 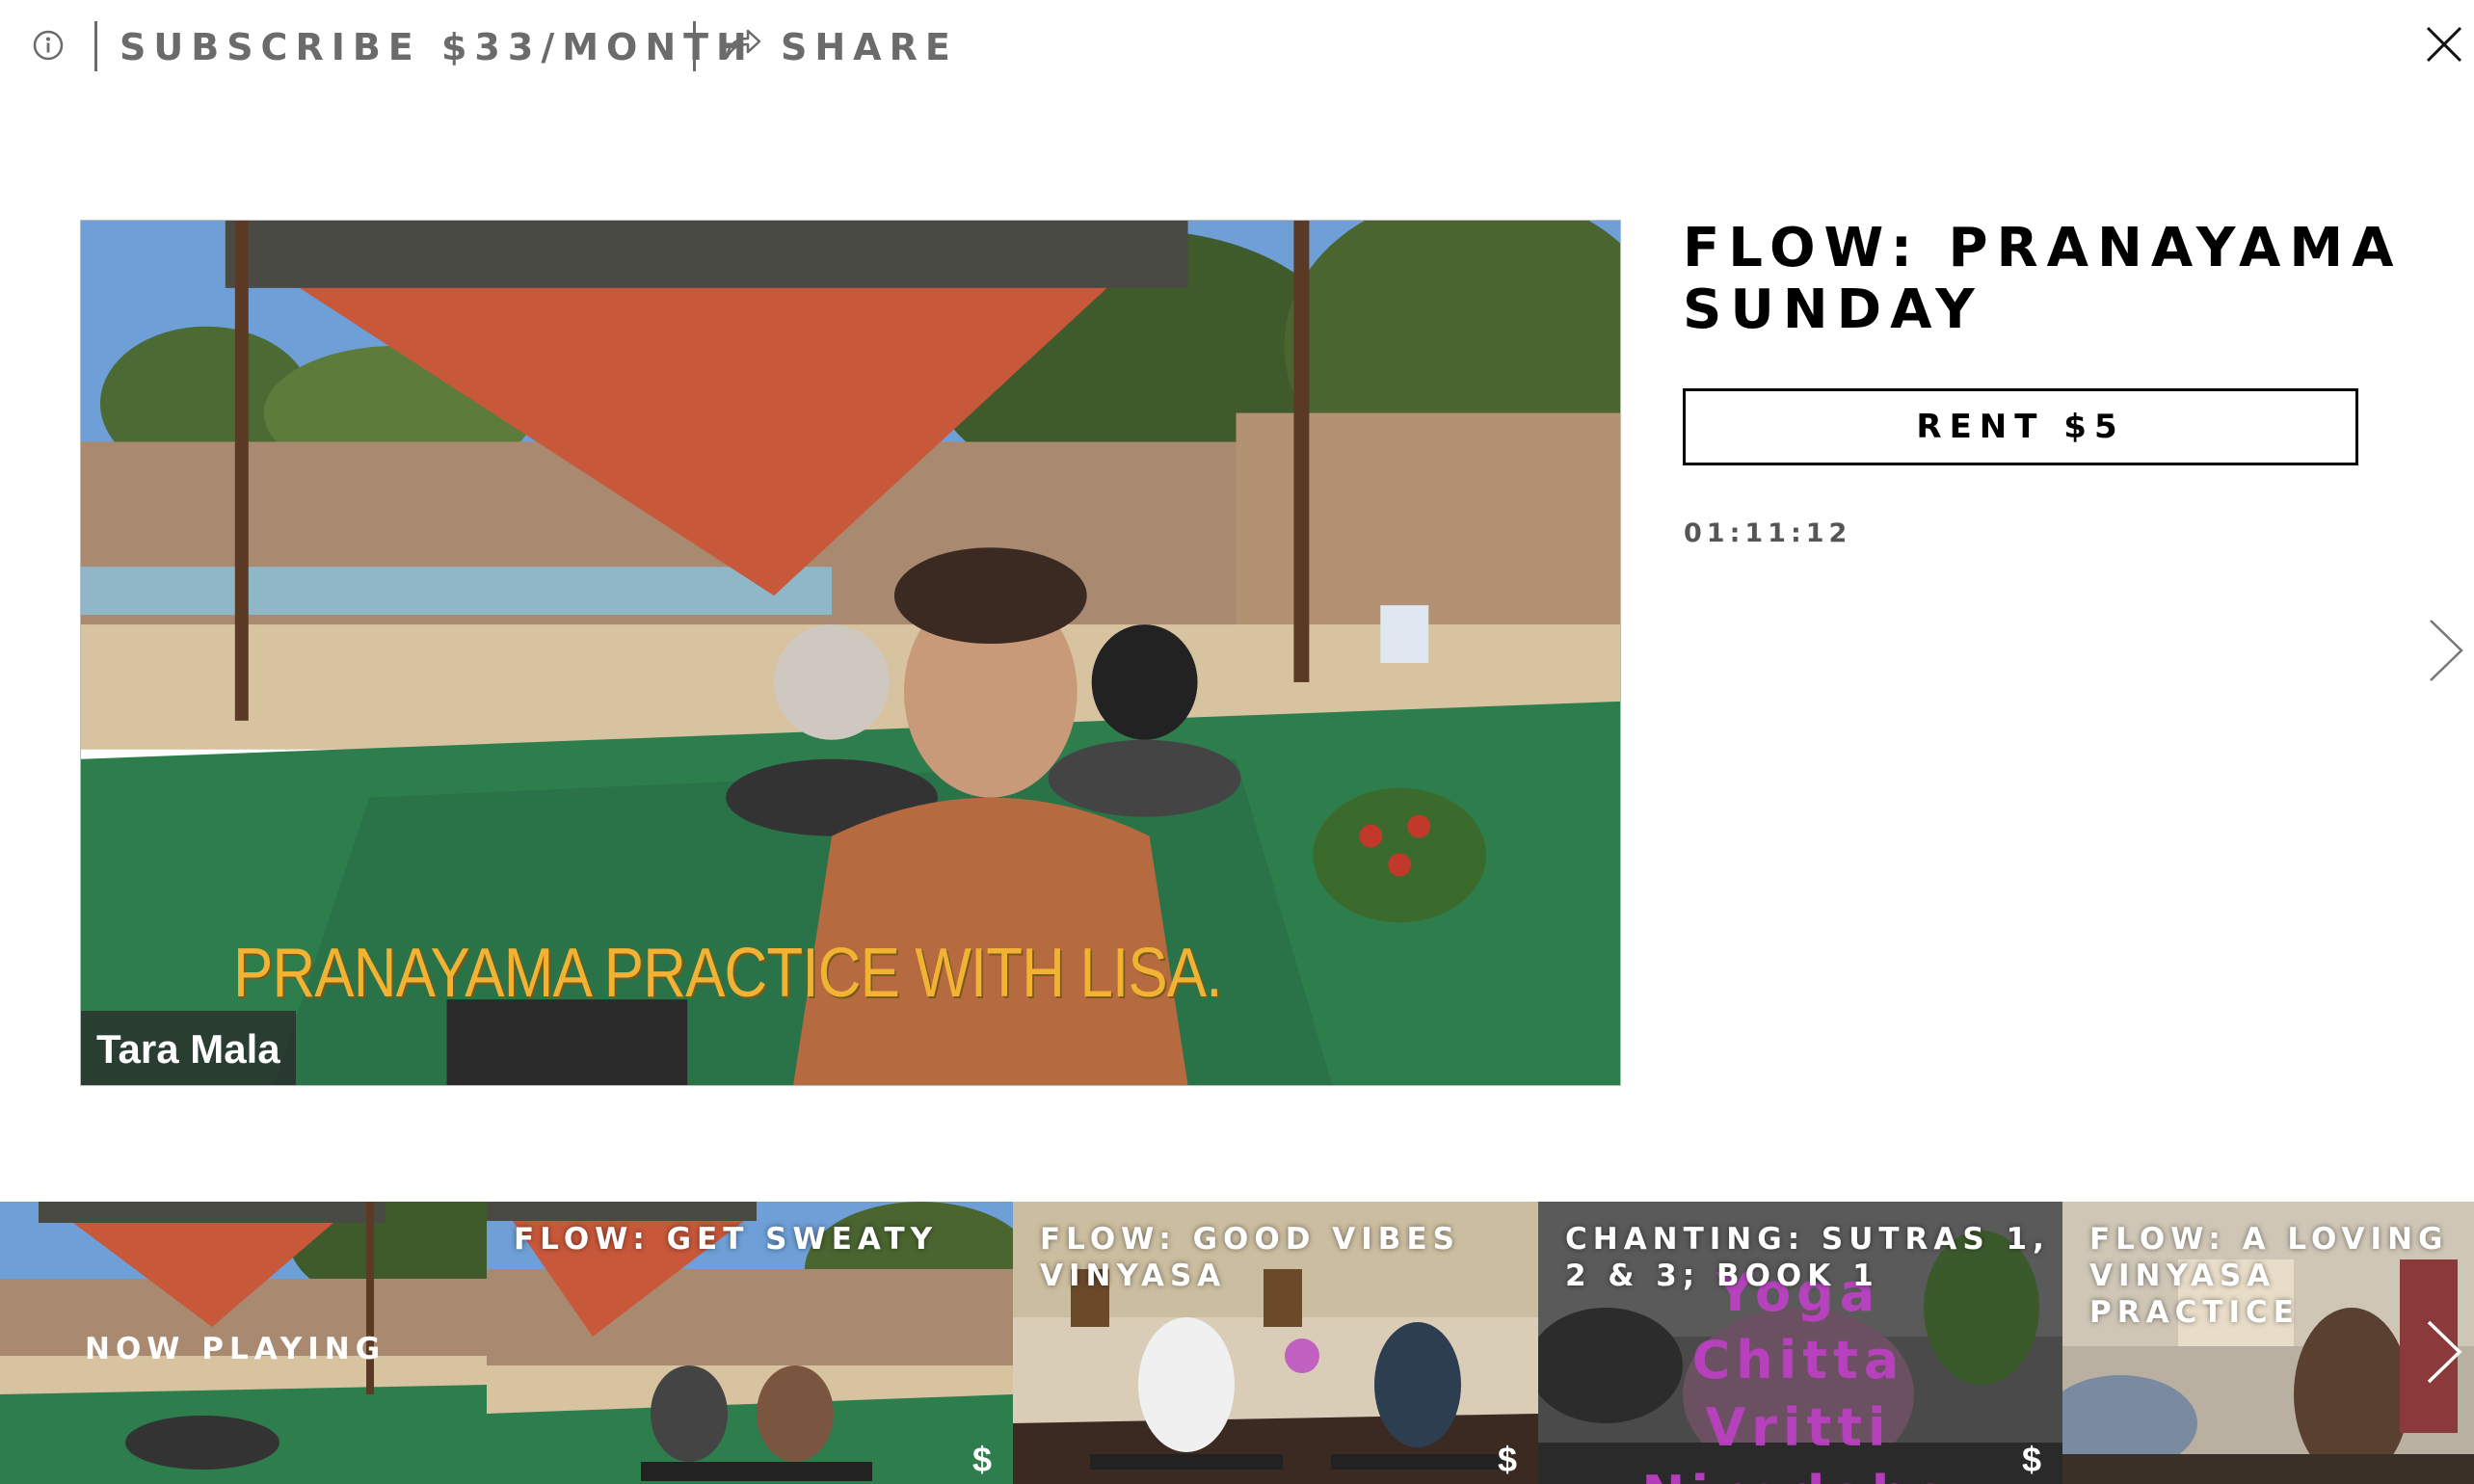 I want to click on info-icon, so click(x=48, y=45).